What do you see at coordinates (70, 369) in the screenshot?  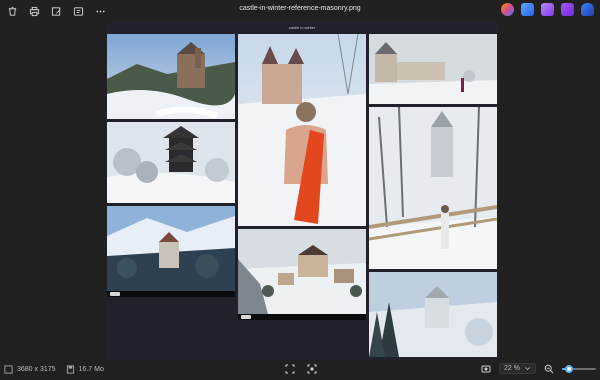 I see `file-size-icon` at bounding box center [70, 369].